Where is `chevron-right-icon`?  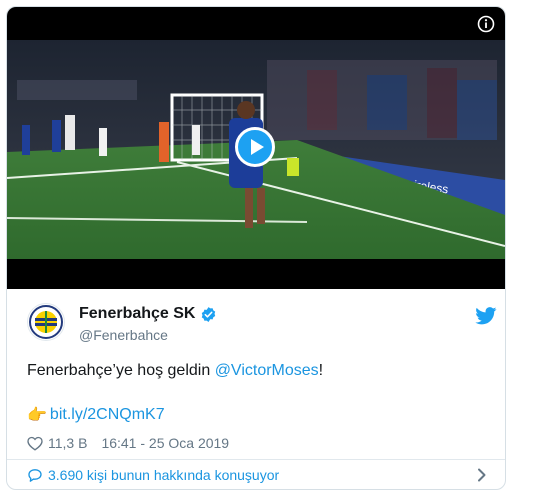 chevron-right-icon is located at coordinates (482, 475).